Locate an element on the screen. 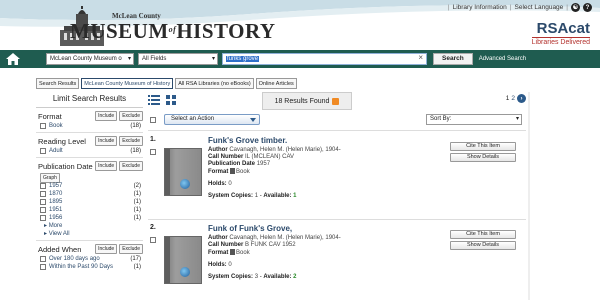  system-copies-value: 1 is located at coordinates (256, 196).